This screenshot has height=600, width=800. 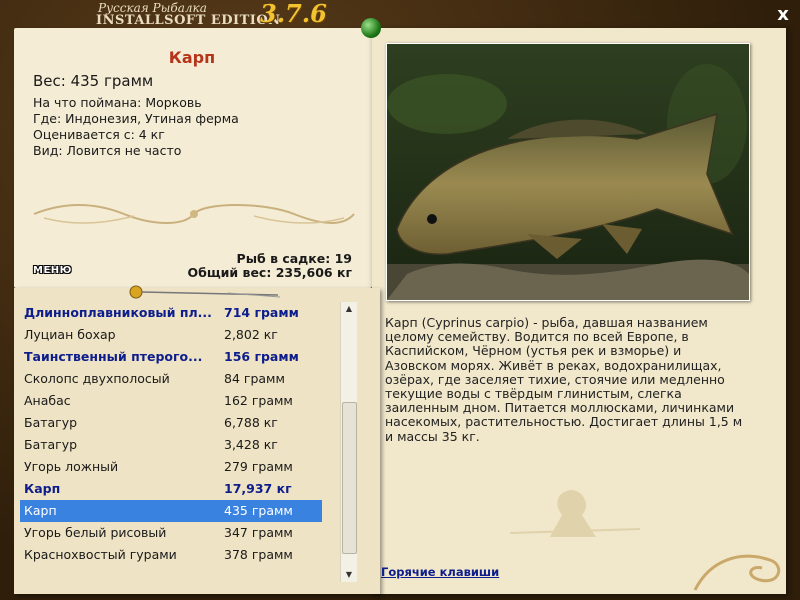 I want to click on list-item-weight: 17,937 кг, so click(x=258, y=488).